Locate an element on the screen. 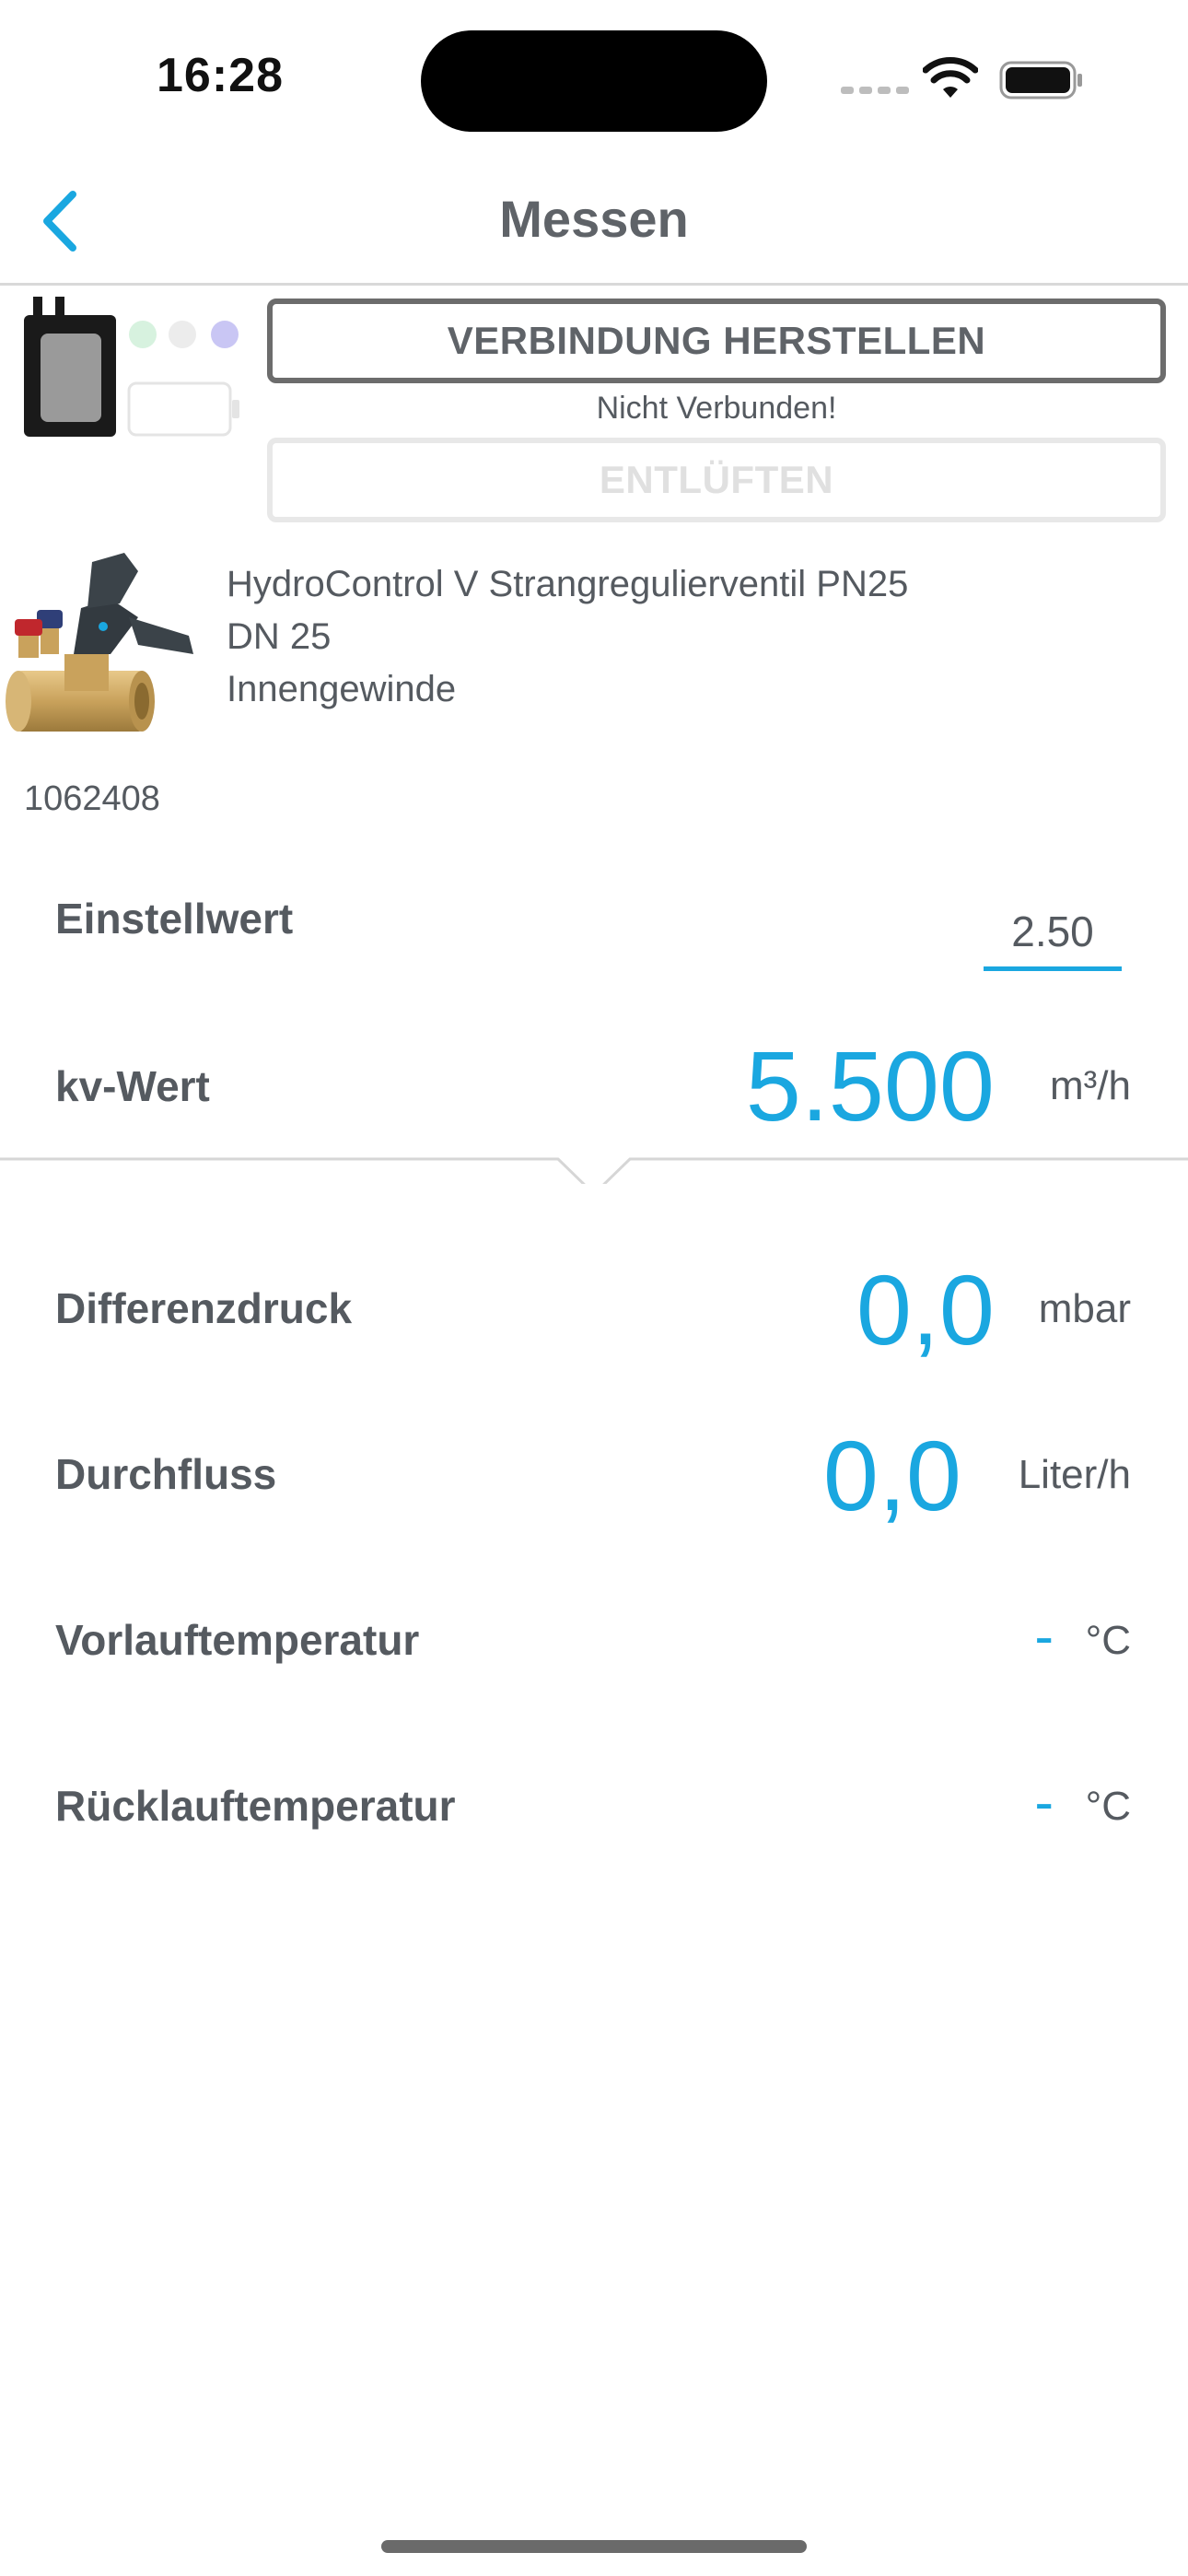  status-time: 16:28 is located at coordinates (220, 75).